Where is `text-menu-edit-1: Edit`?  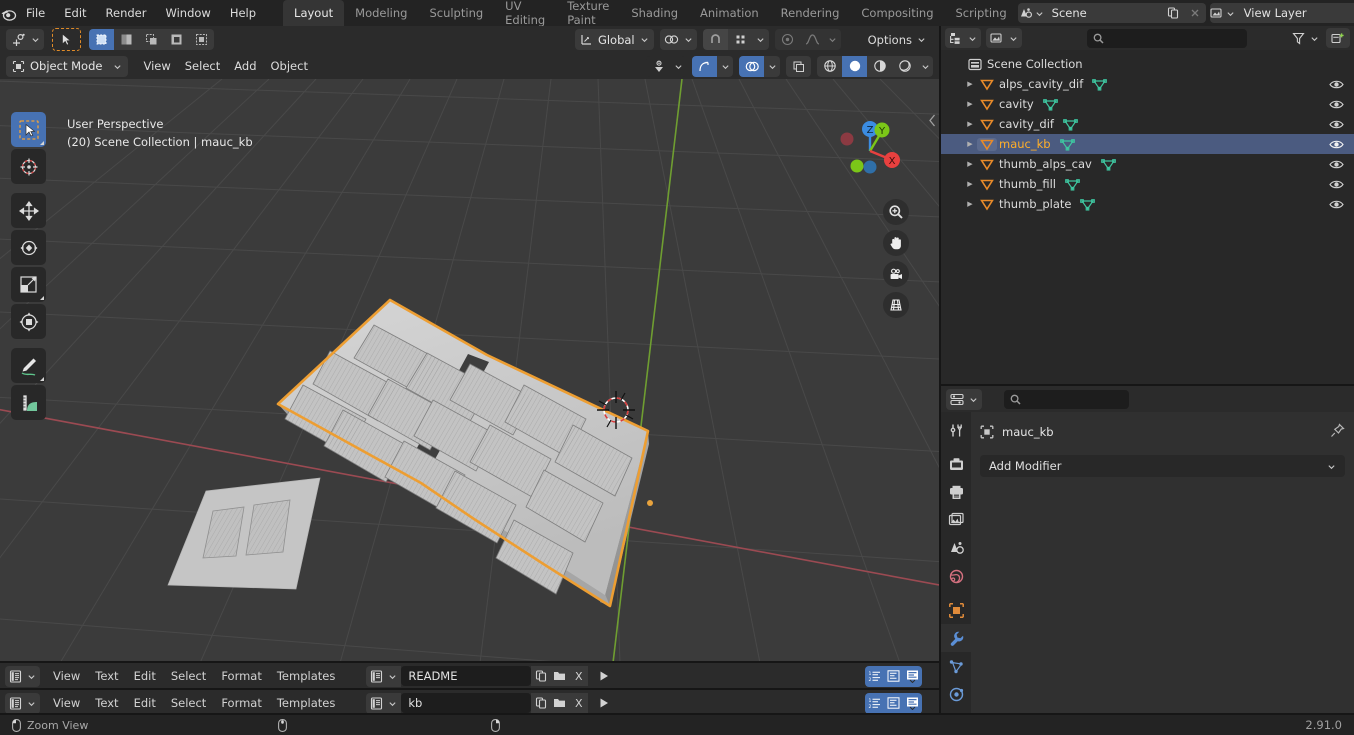
text-menu-edit-1: Edit is located at coordinates (145, 676).